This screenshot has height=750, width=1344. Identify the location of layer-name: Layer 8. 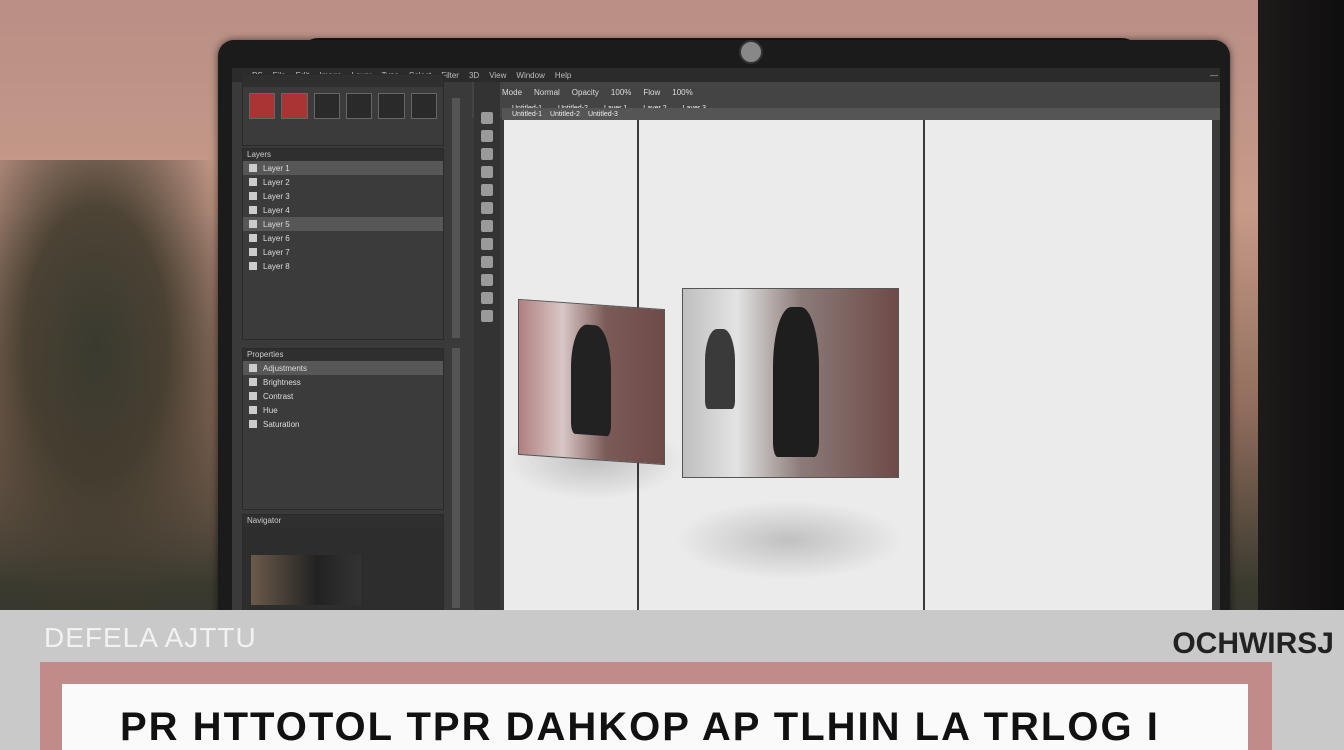
(276, 266).